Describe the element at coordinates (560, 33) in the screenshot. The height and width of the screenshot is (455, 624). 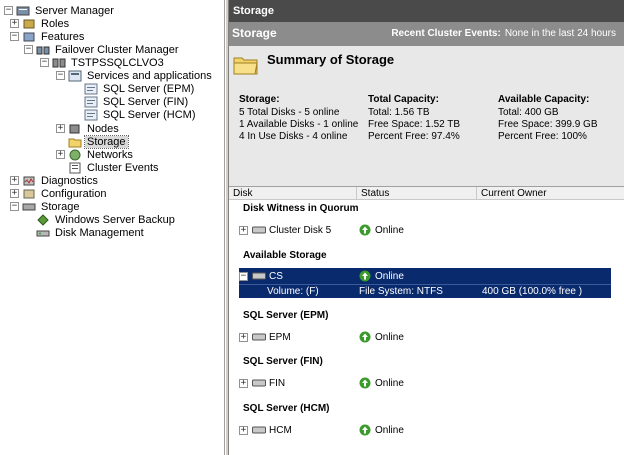
I see `recent-events-value: None in the last 24 hours` at that location.